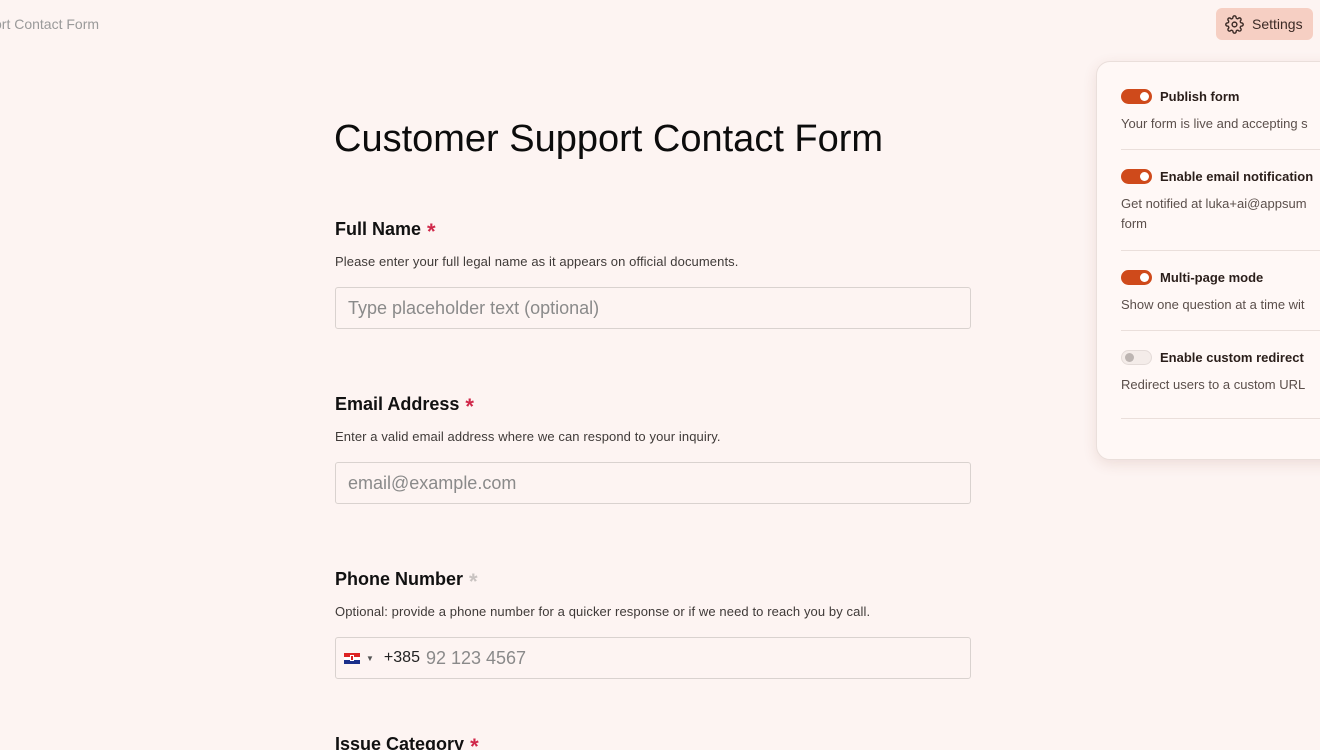 The image size is (1320, 750). I want to click on field-label: Phone Number, so click(399, 579).